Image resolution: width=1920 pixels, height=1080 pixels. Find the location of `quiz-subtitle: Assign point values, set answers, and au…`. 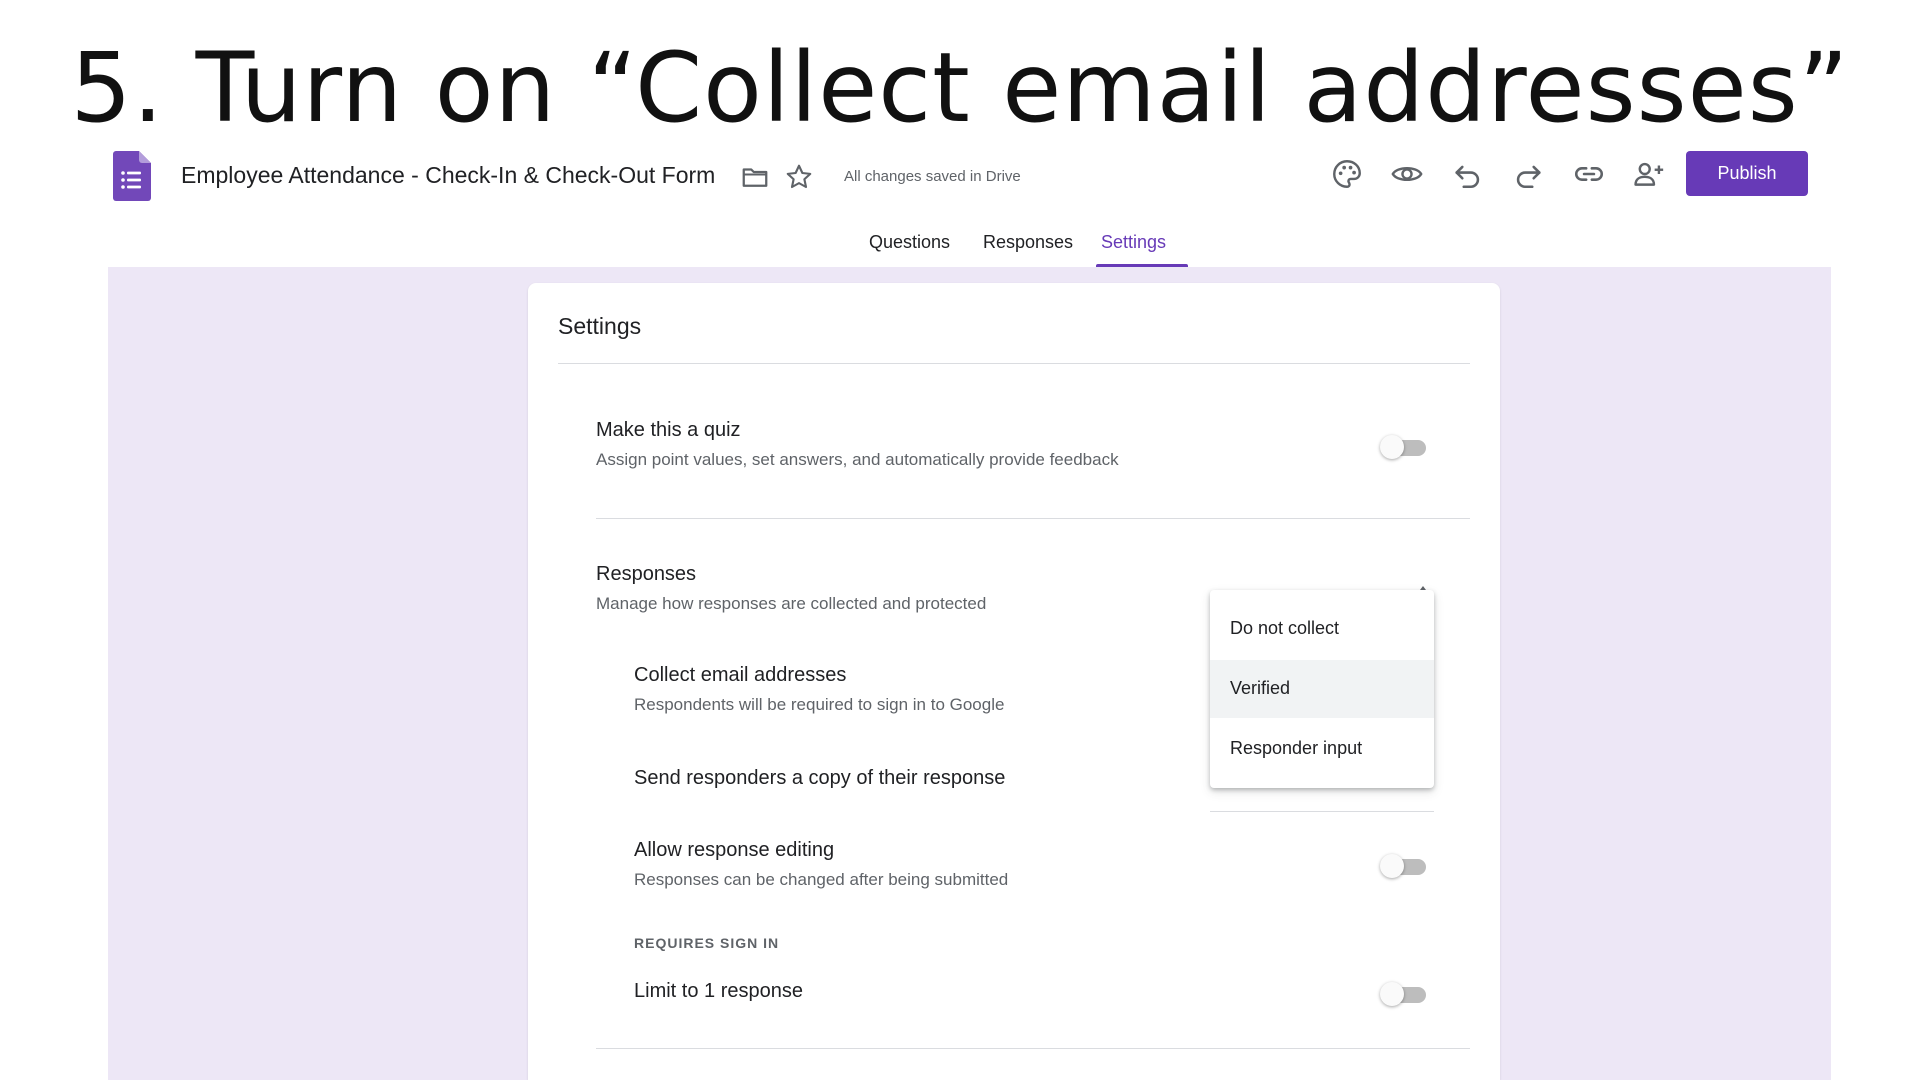

quiz-subtitle: Assign point values, set answers, and au… is located at coordinates (857, 459).